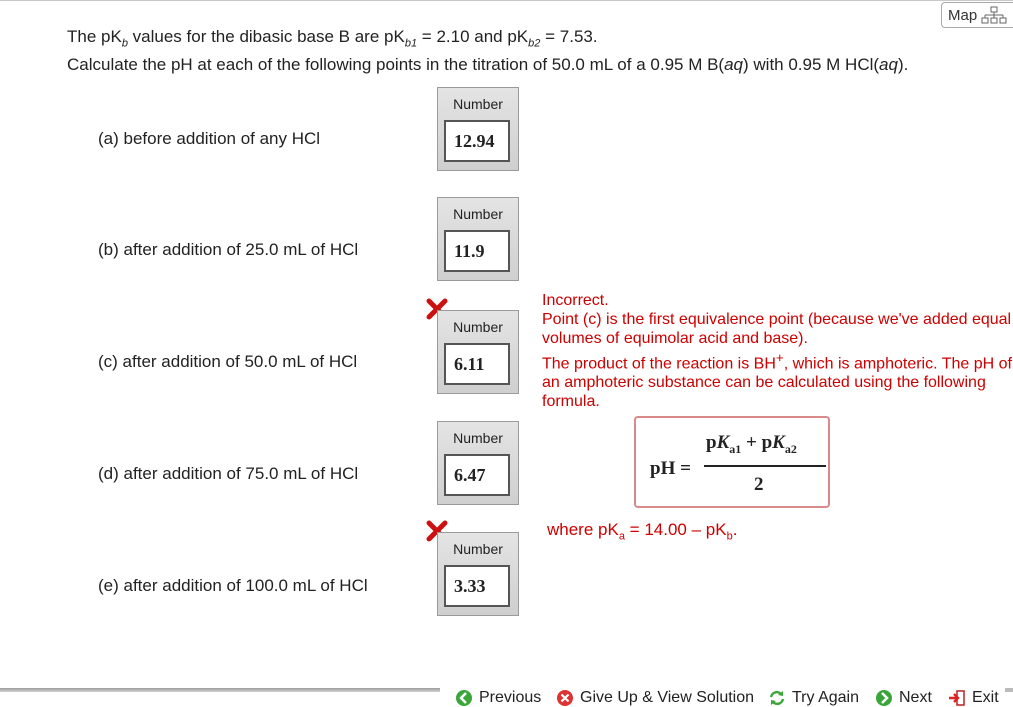 This screenshot has width=1013, height=707. I want to click on pka-relation-note: where pKa = 14.00 – pKb., so click(642, 531).